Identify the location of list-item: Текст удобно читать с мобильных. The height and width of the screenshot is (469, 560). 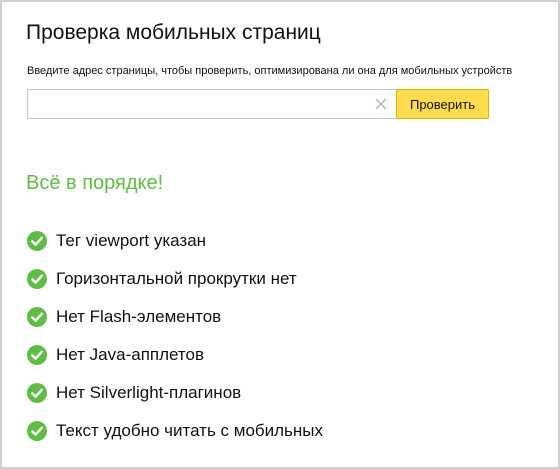
(175, 431).